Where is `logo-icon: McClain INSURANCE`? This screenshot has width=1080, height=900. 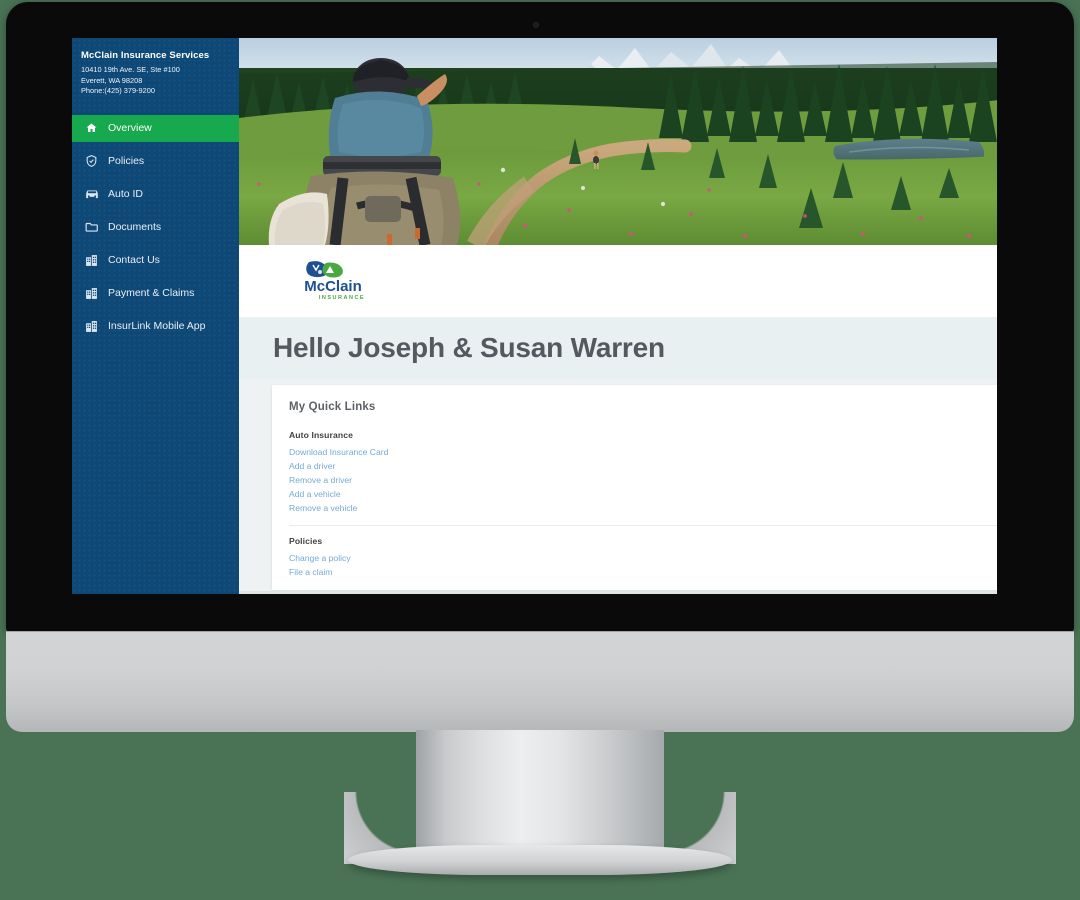
logo-icon: McClain INSURANCE is located at coordinates (334, 281).